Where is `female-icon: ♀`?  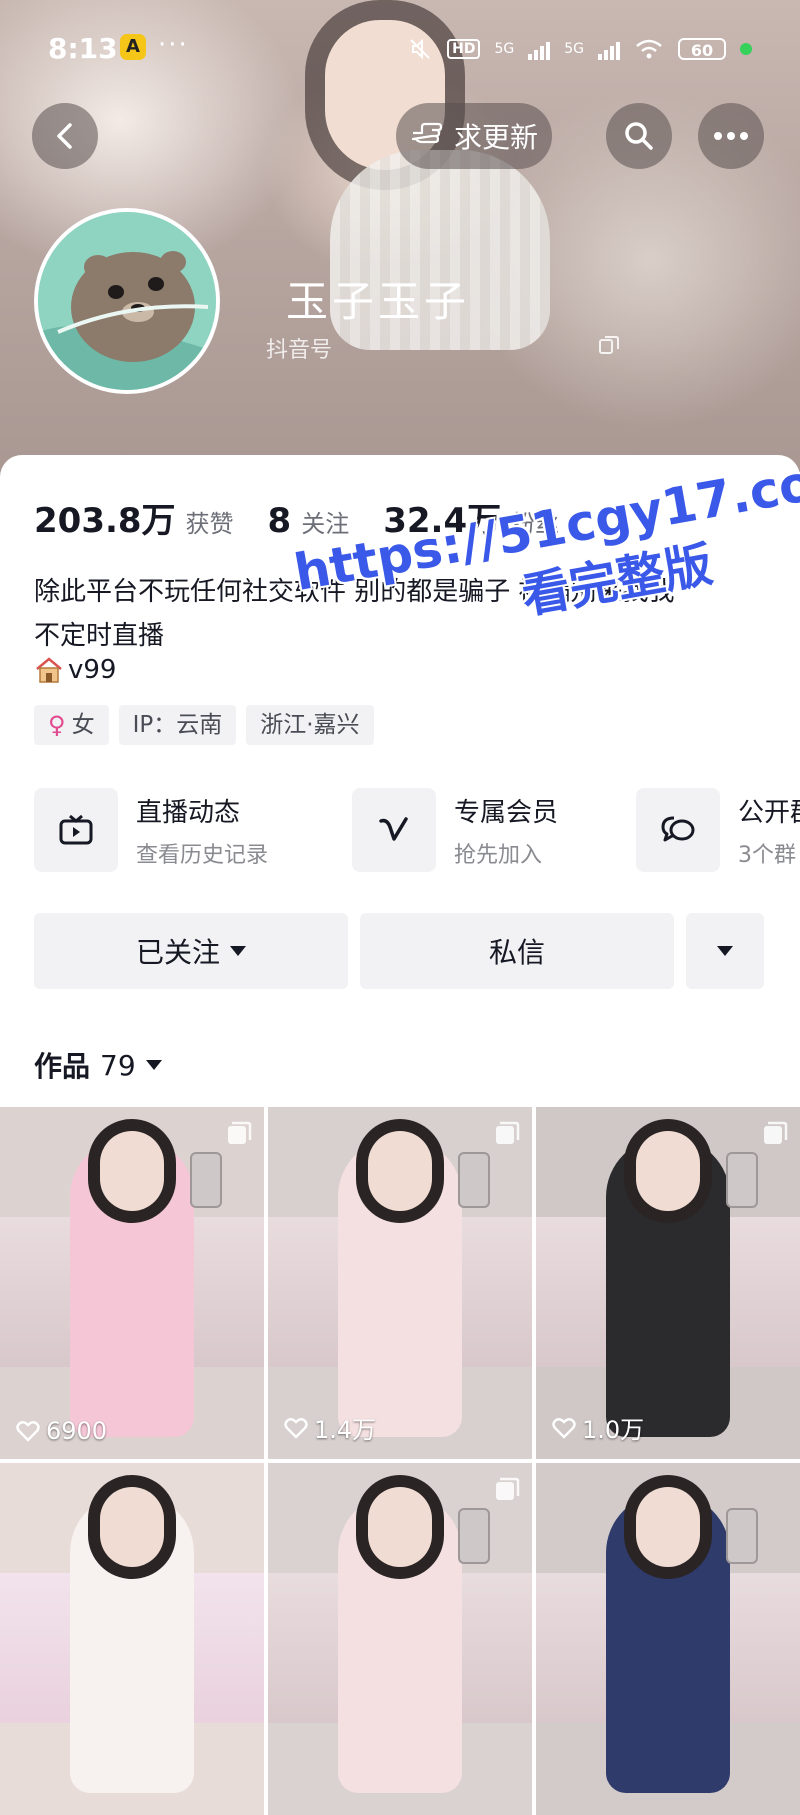 female-icon: ♀ is located at coordinates (57, 725).